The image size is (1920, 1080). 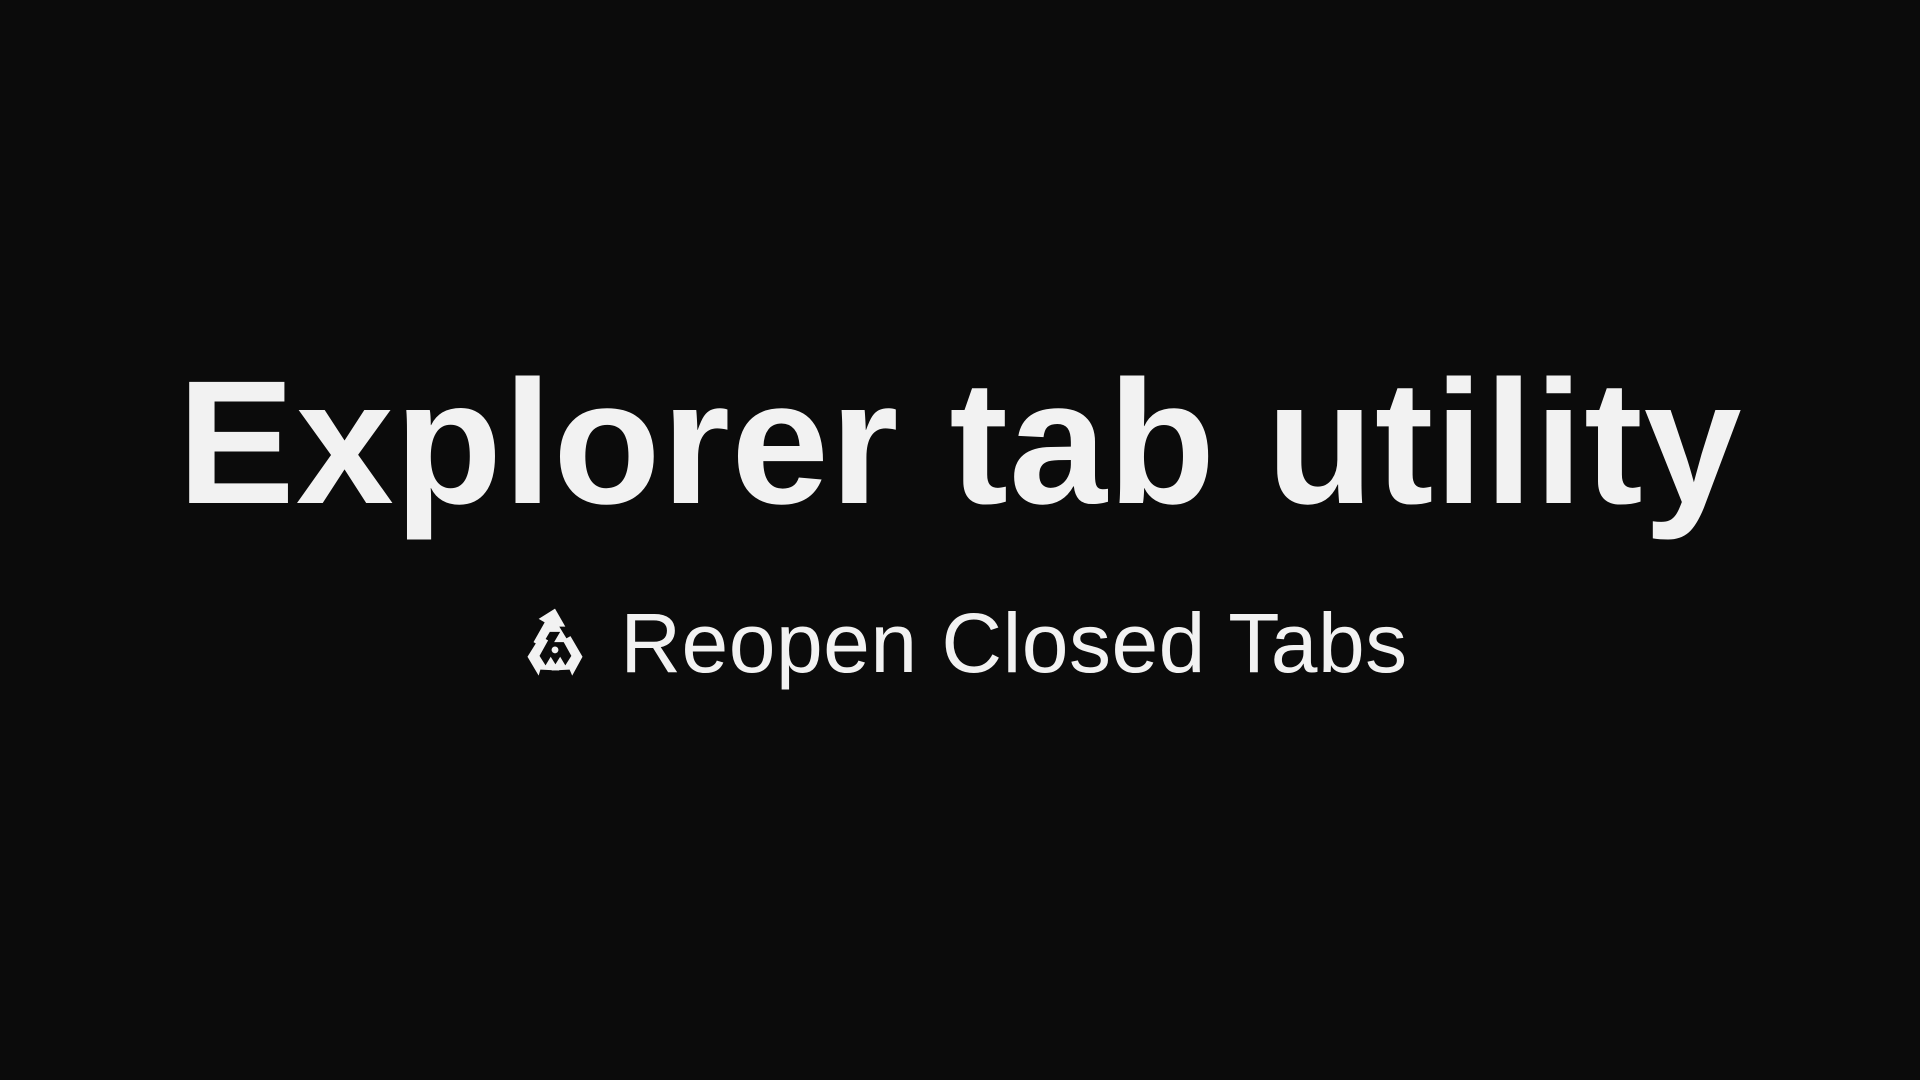 I want to click on recycle-icon, so click(x=555, y=643).